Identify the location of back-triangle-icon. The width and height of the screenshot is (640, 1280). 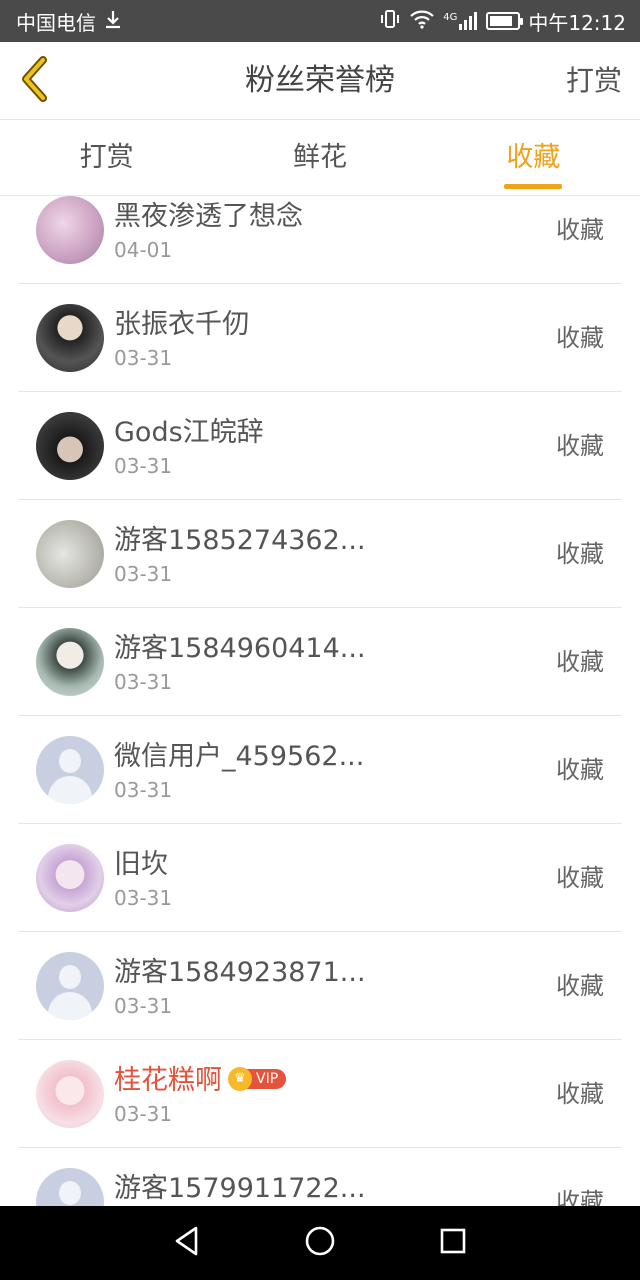
(187, 1243).